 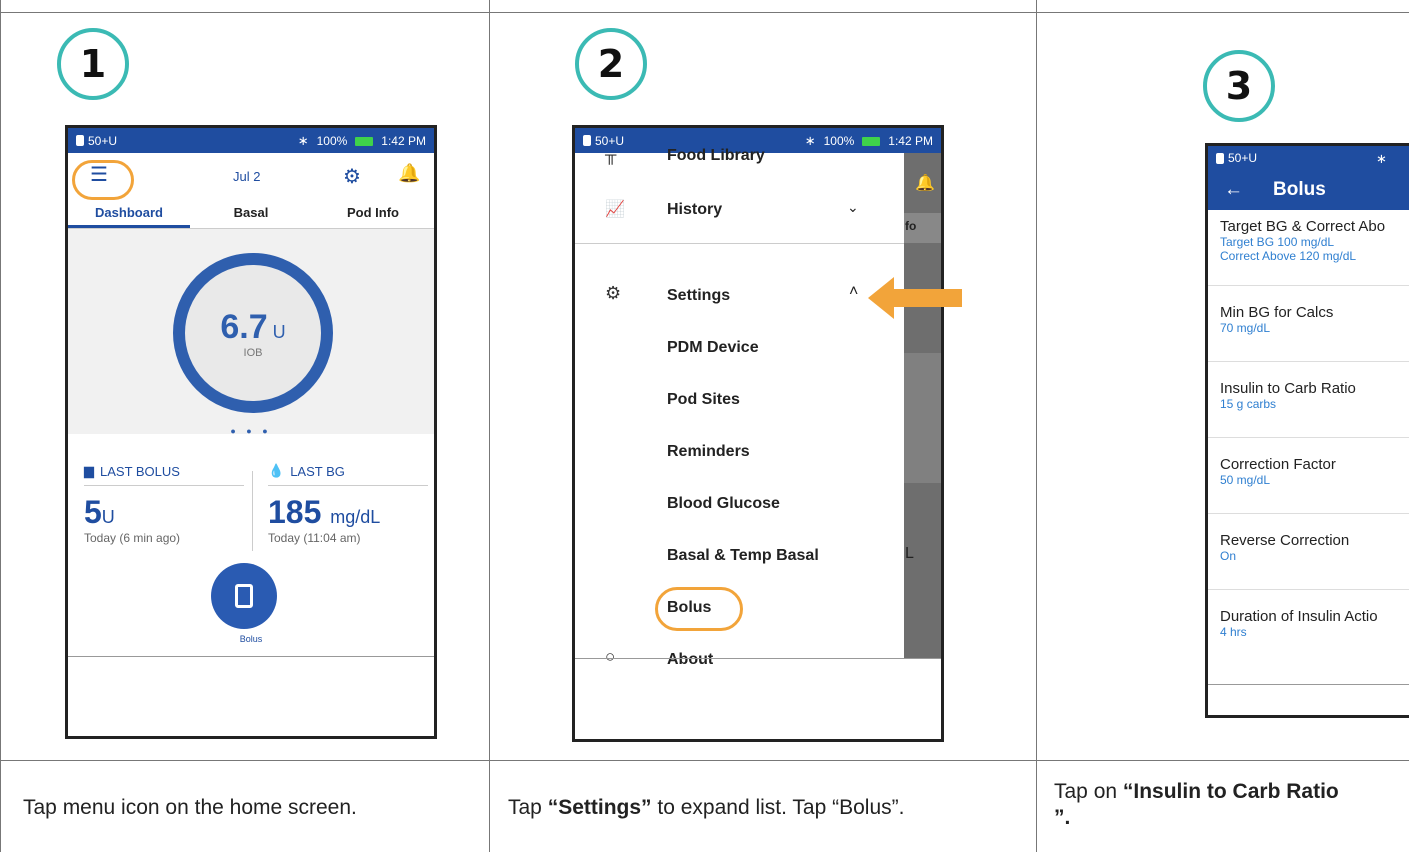 I want to click on date-label: Jul 2, so click(x=247, y=176).